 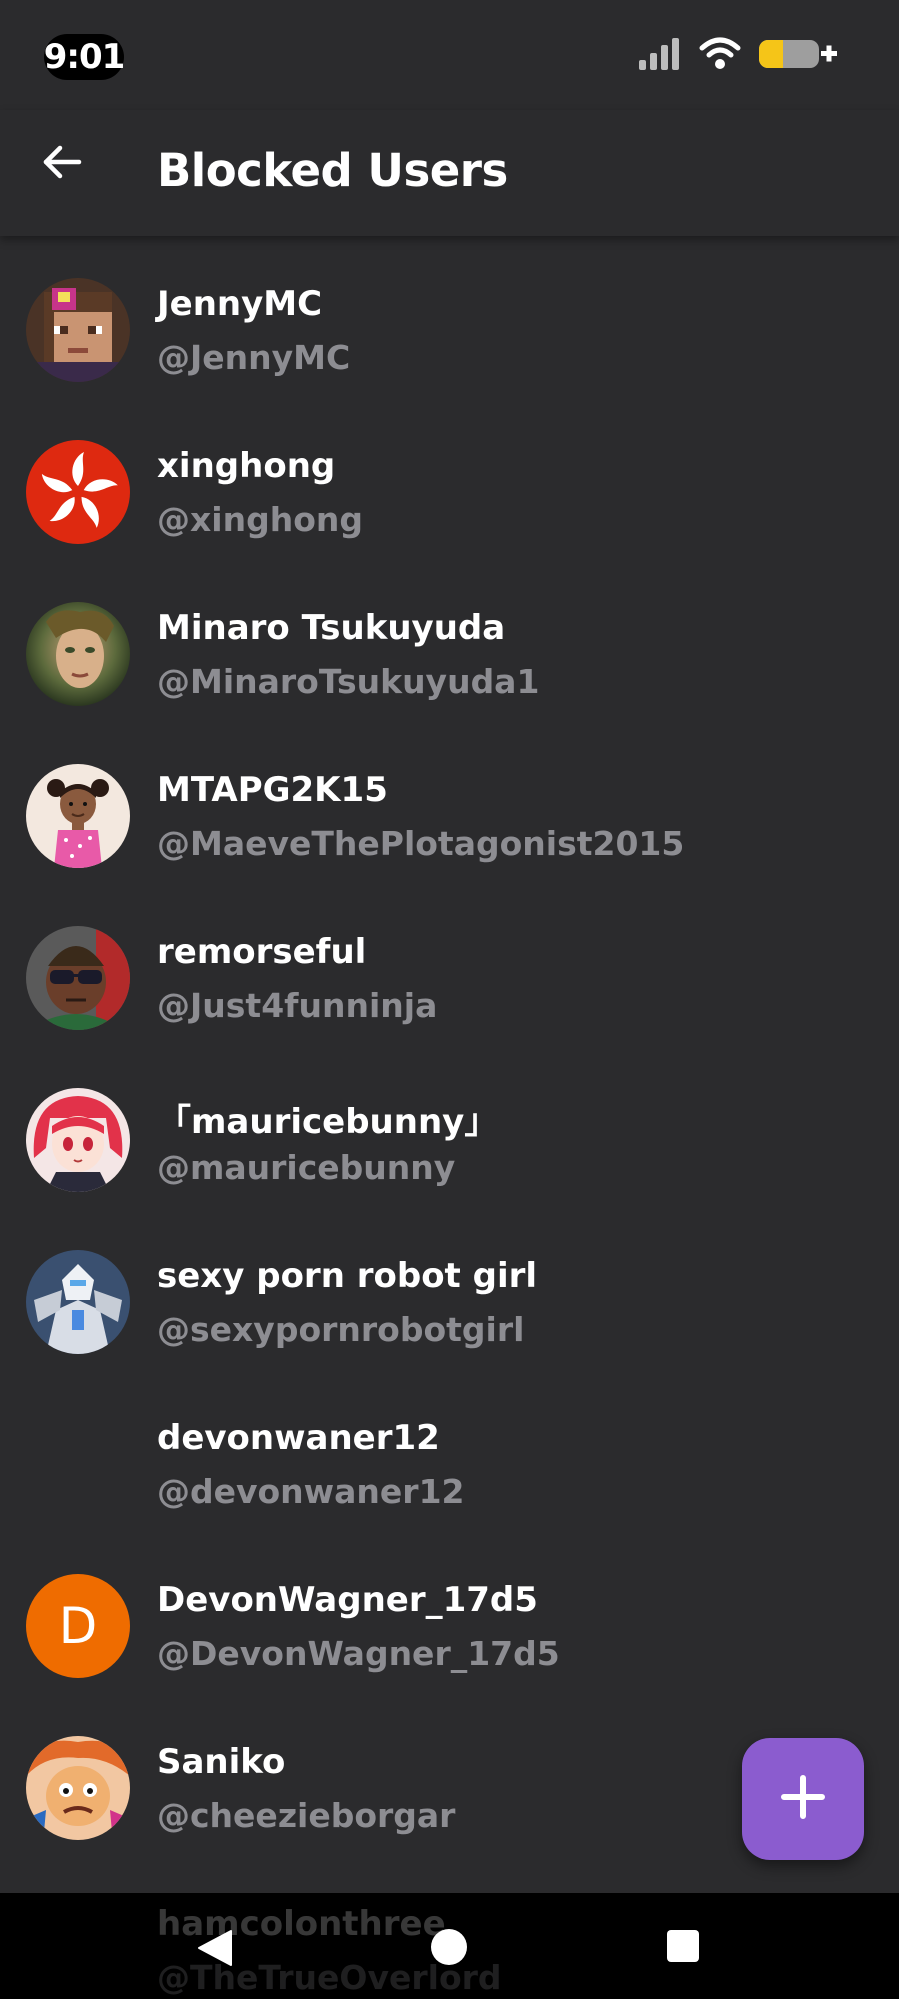 What do you see at coordinates (246, 466) in the screenshot?
I see `user-display-name: xinghong` at bounding box center [246, 466].